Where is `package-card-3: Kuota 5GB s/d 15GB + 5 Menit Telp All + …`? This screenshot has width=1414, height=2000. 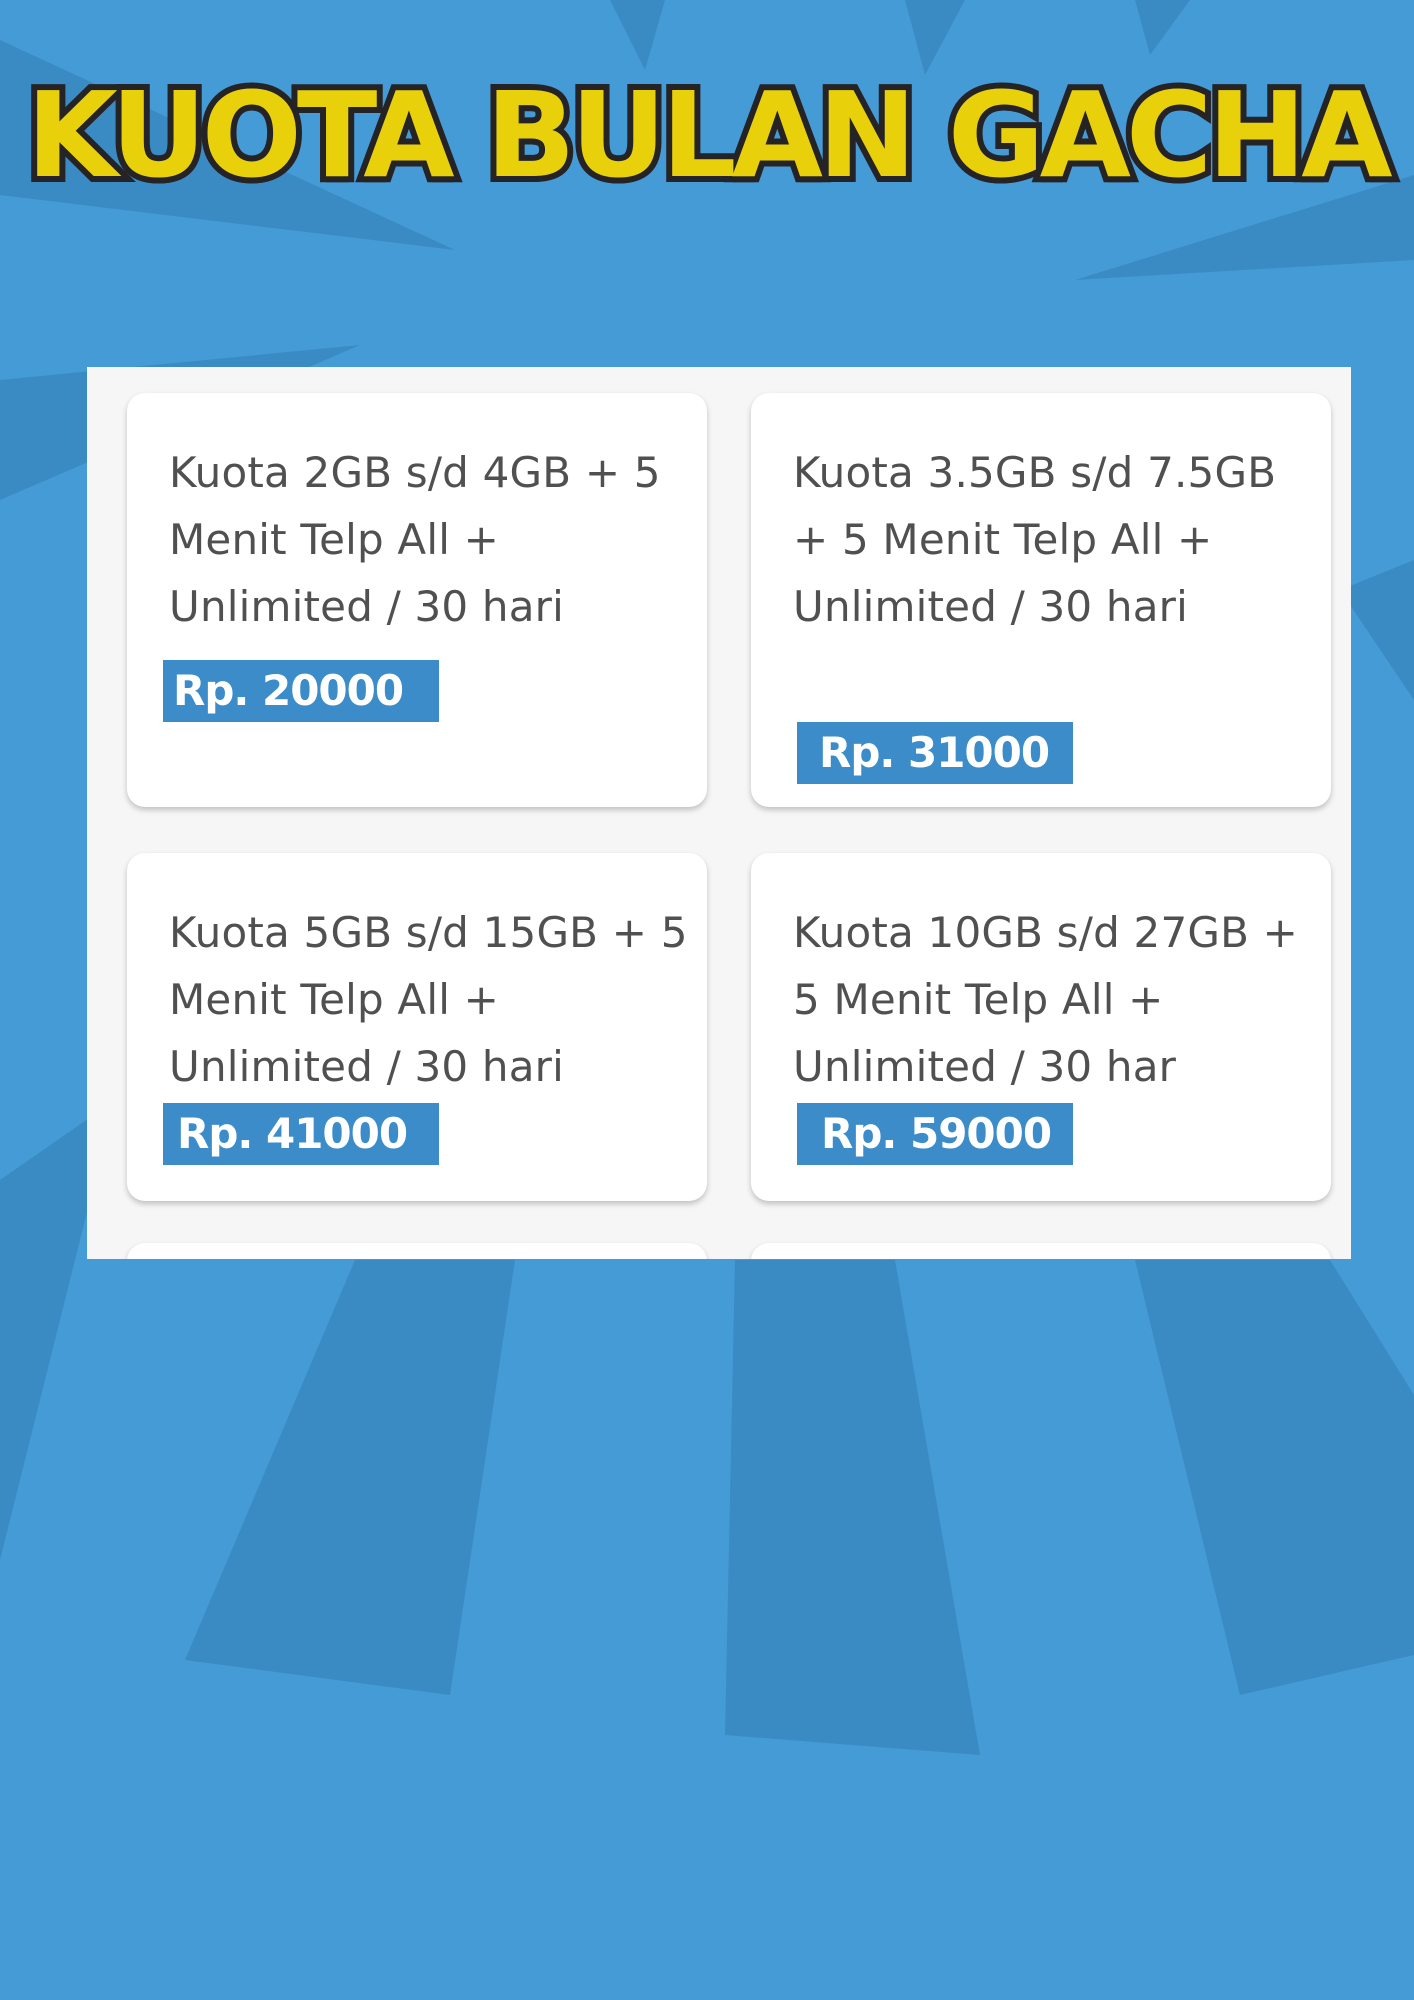 package-card-3: Kuota 5GB s/d 15GB + 5 Menit Telp All + … is located at coordinates (417, 1027).